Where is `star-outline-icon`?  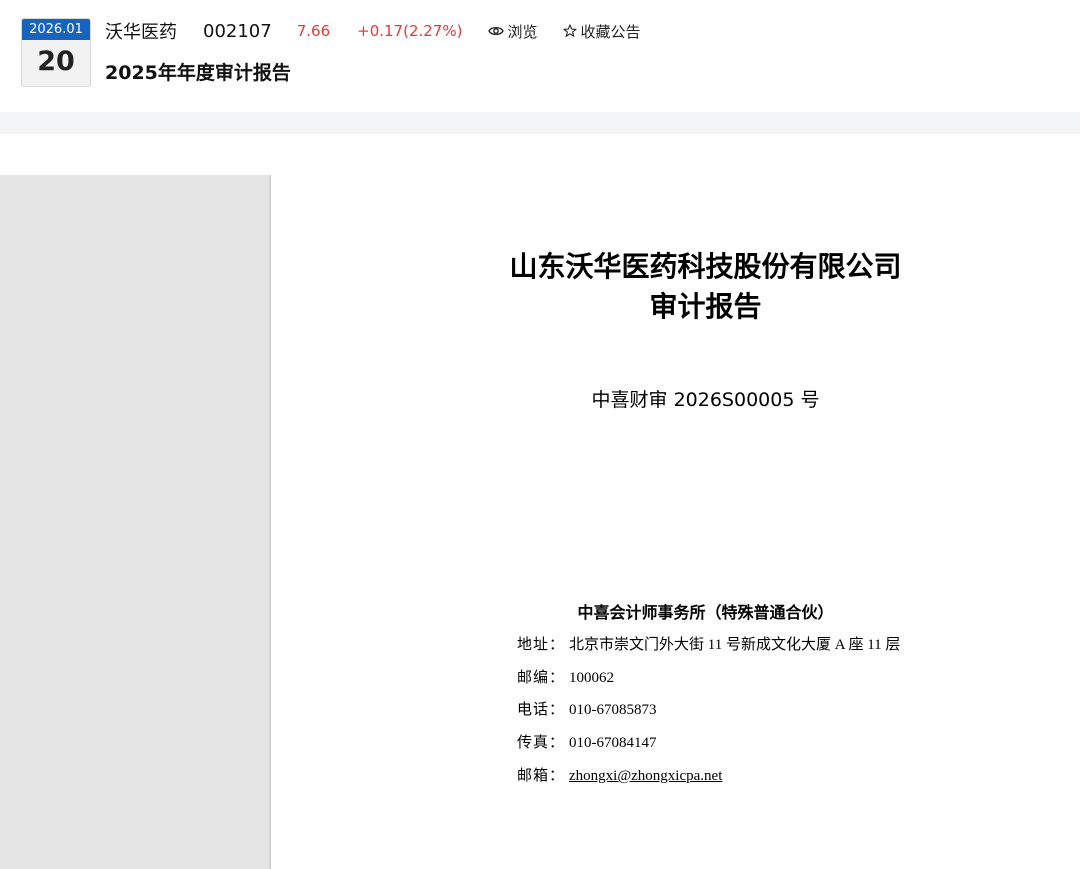
star-outline-icon is located at coordinates (570, 31).